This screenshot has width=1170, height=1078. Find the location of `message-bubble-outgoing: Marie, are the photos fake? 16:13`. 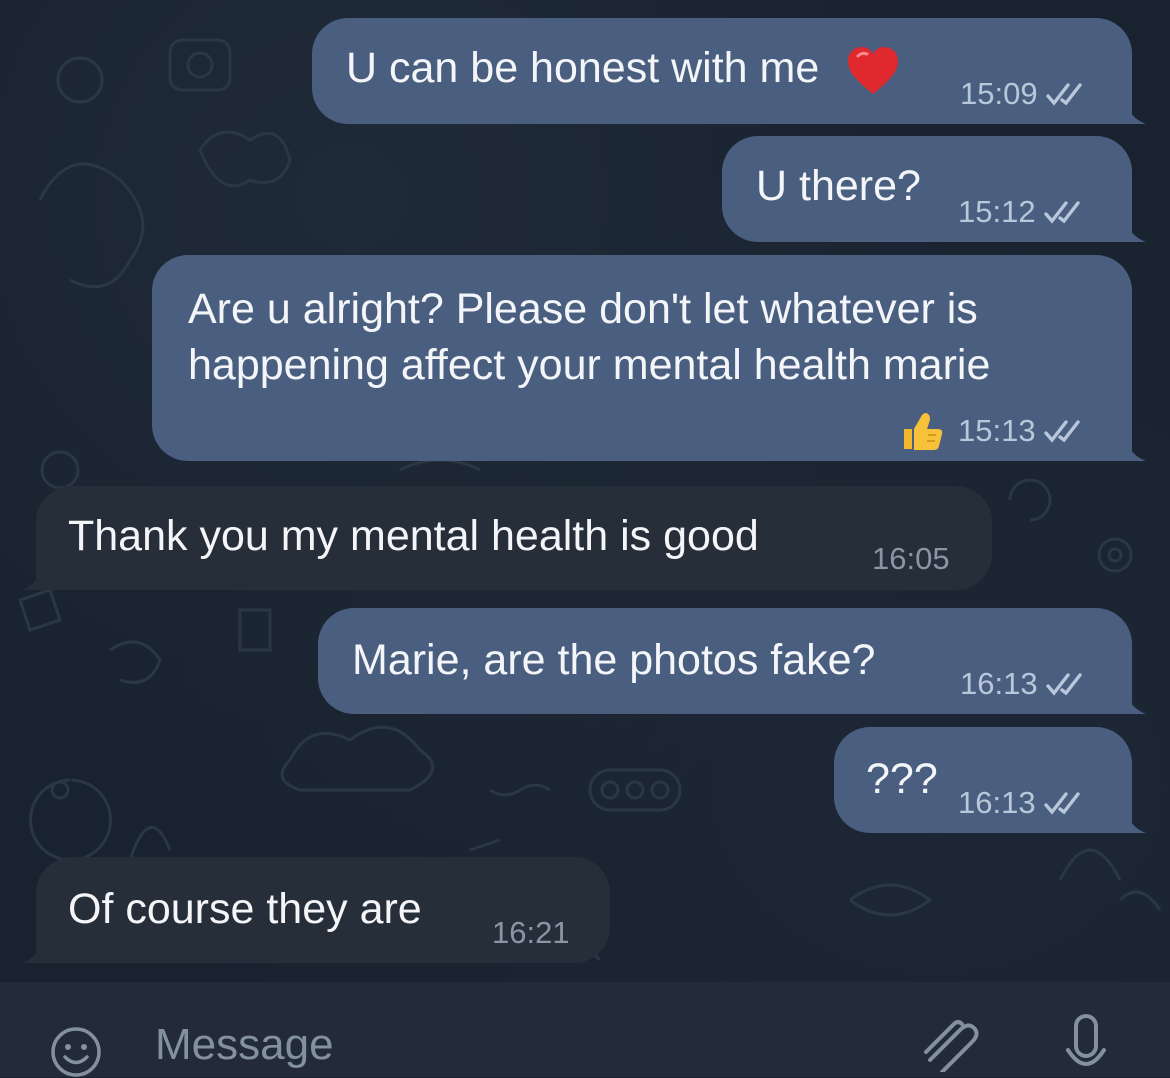

message-bubble-outgoing: Marie, are the photos fake? 16:13 is located at coordinates (725, 661).